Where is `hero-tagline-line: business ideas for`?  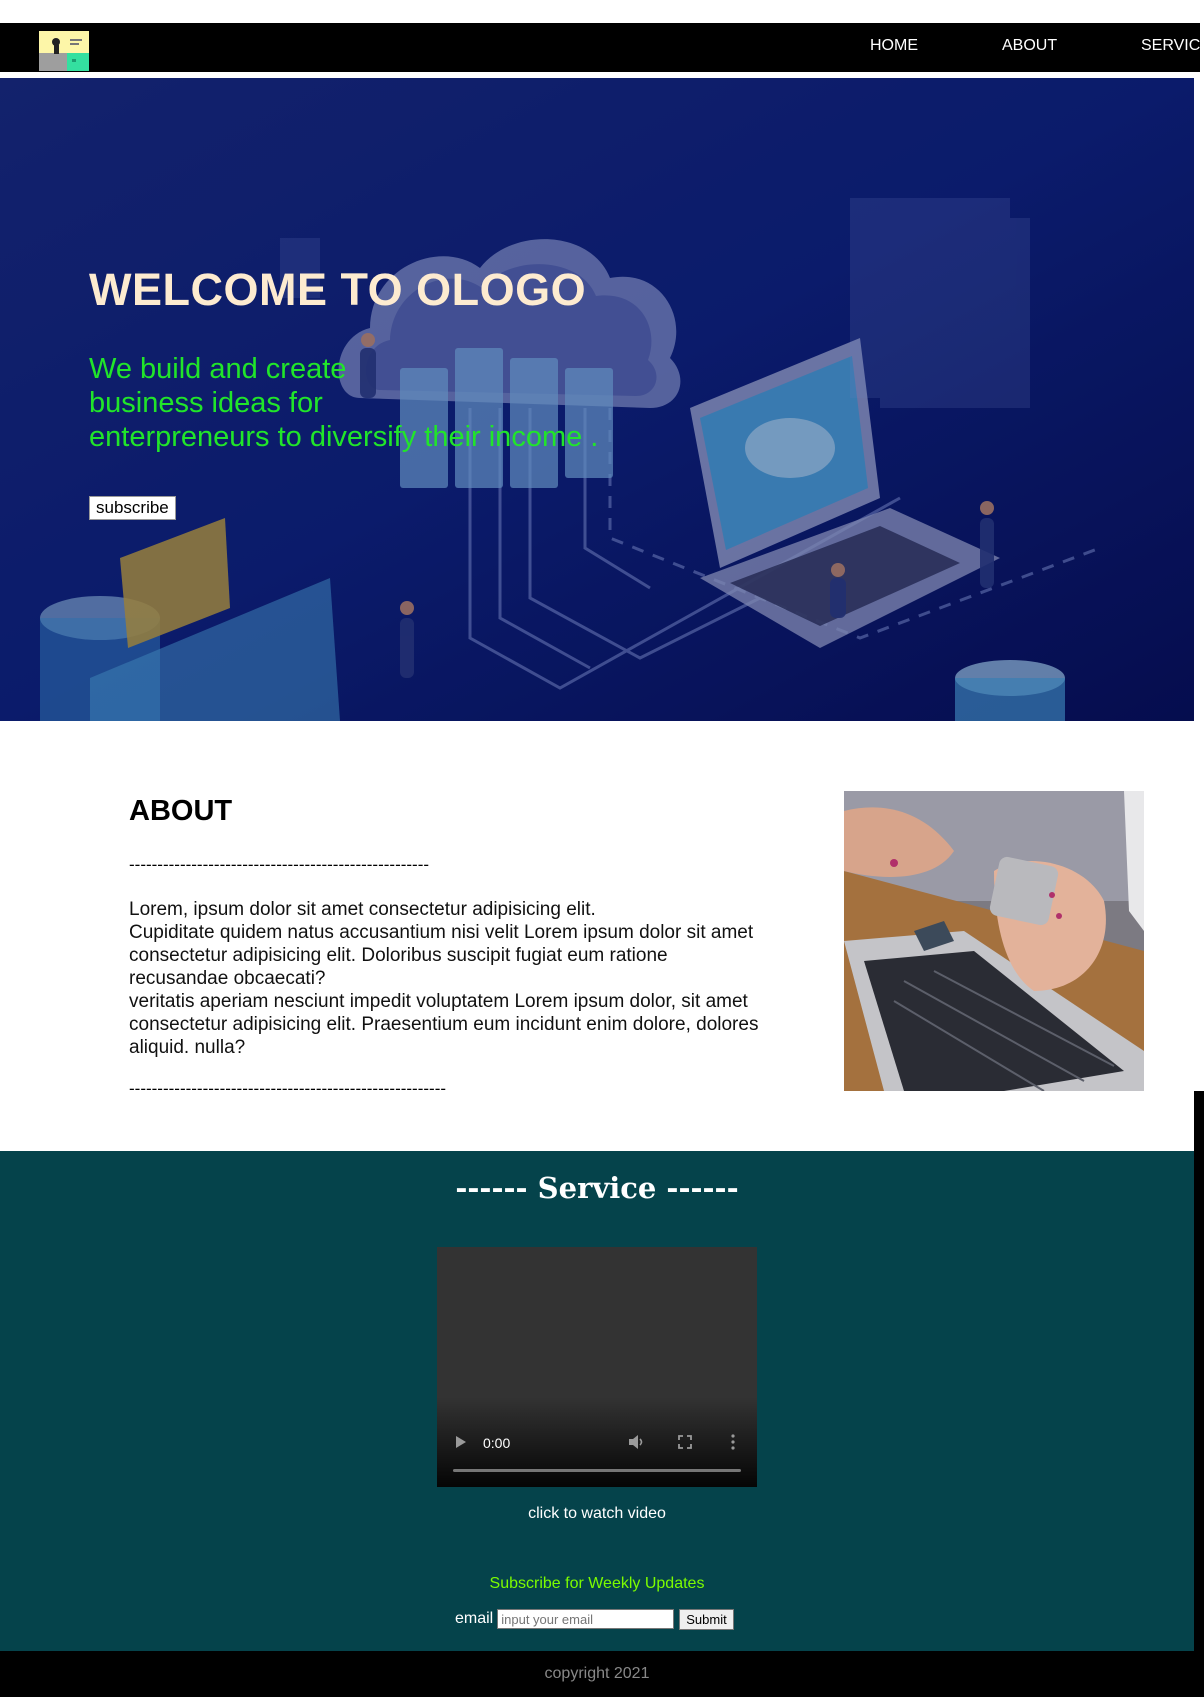
hero-tagline-line: business ideas for is located at coordinates (206, 403).